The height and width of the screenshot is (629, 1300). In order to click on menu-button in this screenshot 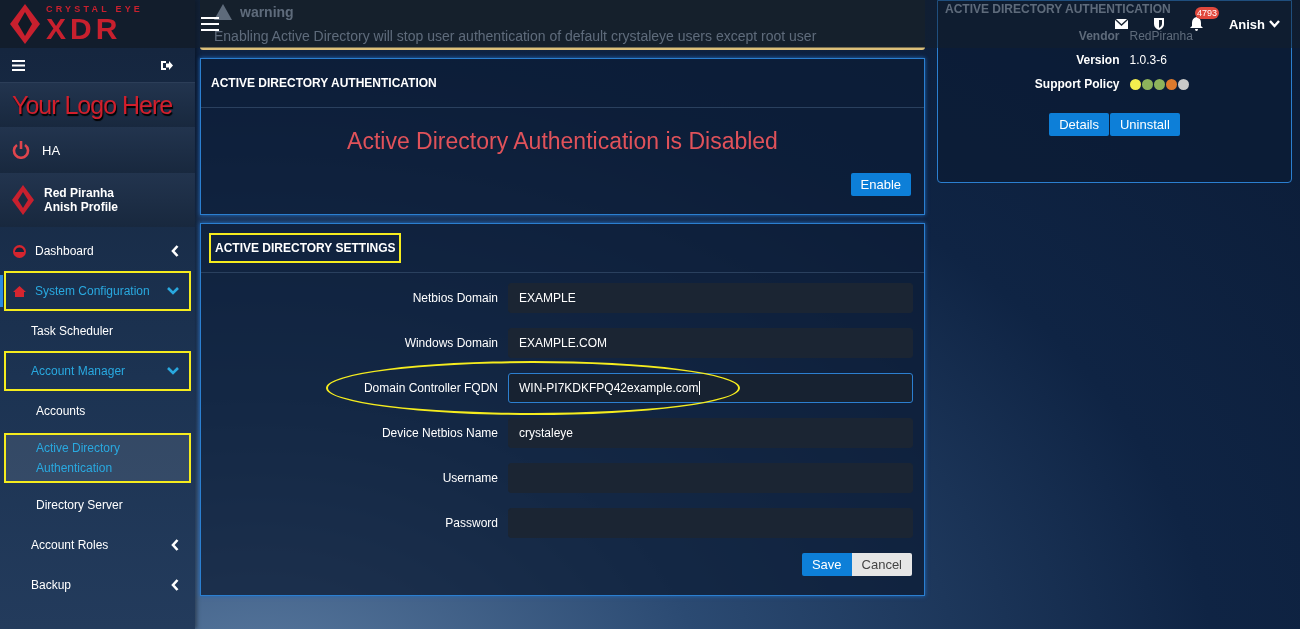, I will do `click(18, 65)`.